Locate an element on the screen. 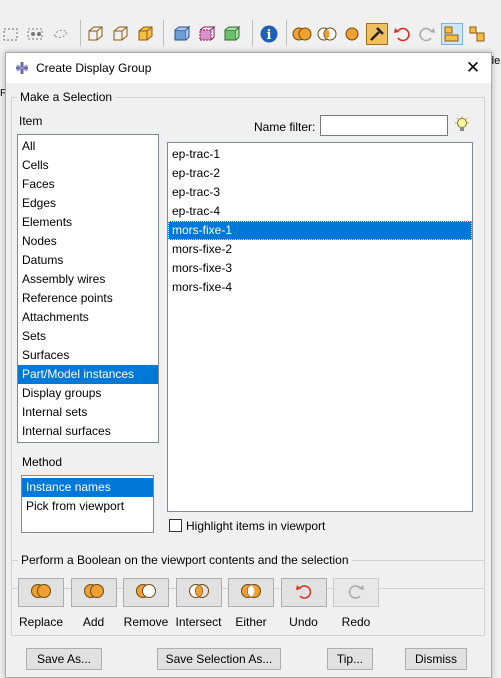 Image resolution: width=501 pixels, height=678 pixels. wireframe-cube-icon is located at coordinates (95, 34).